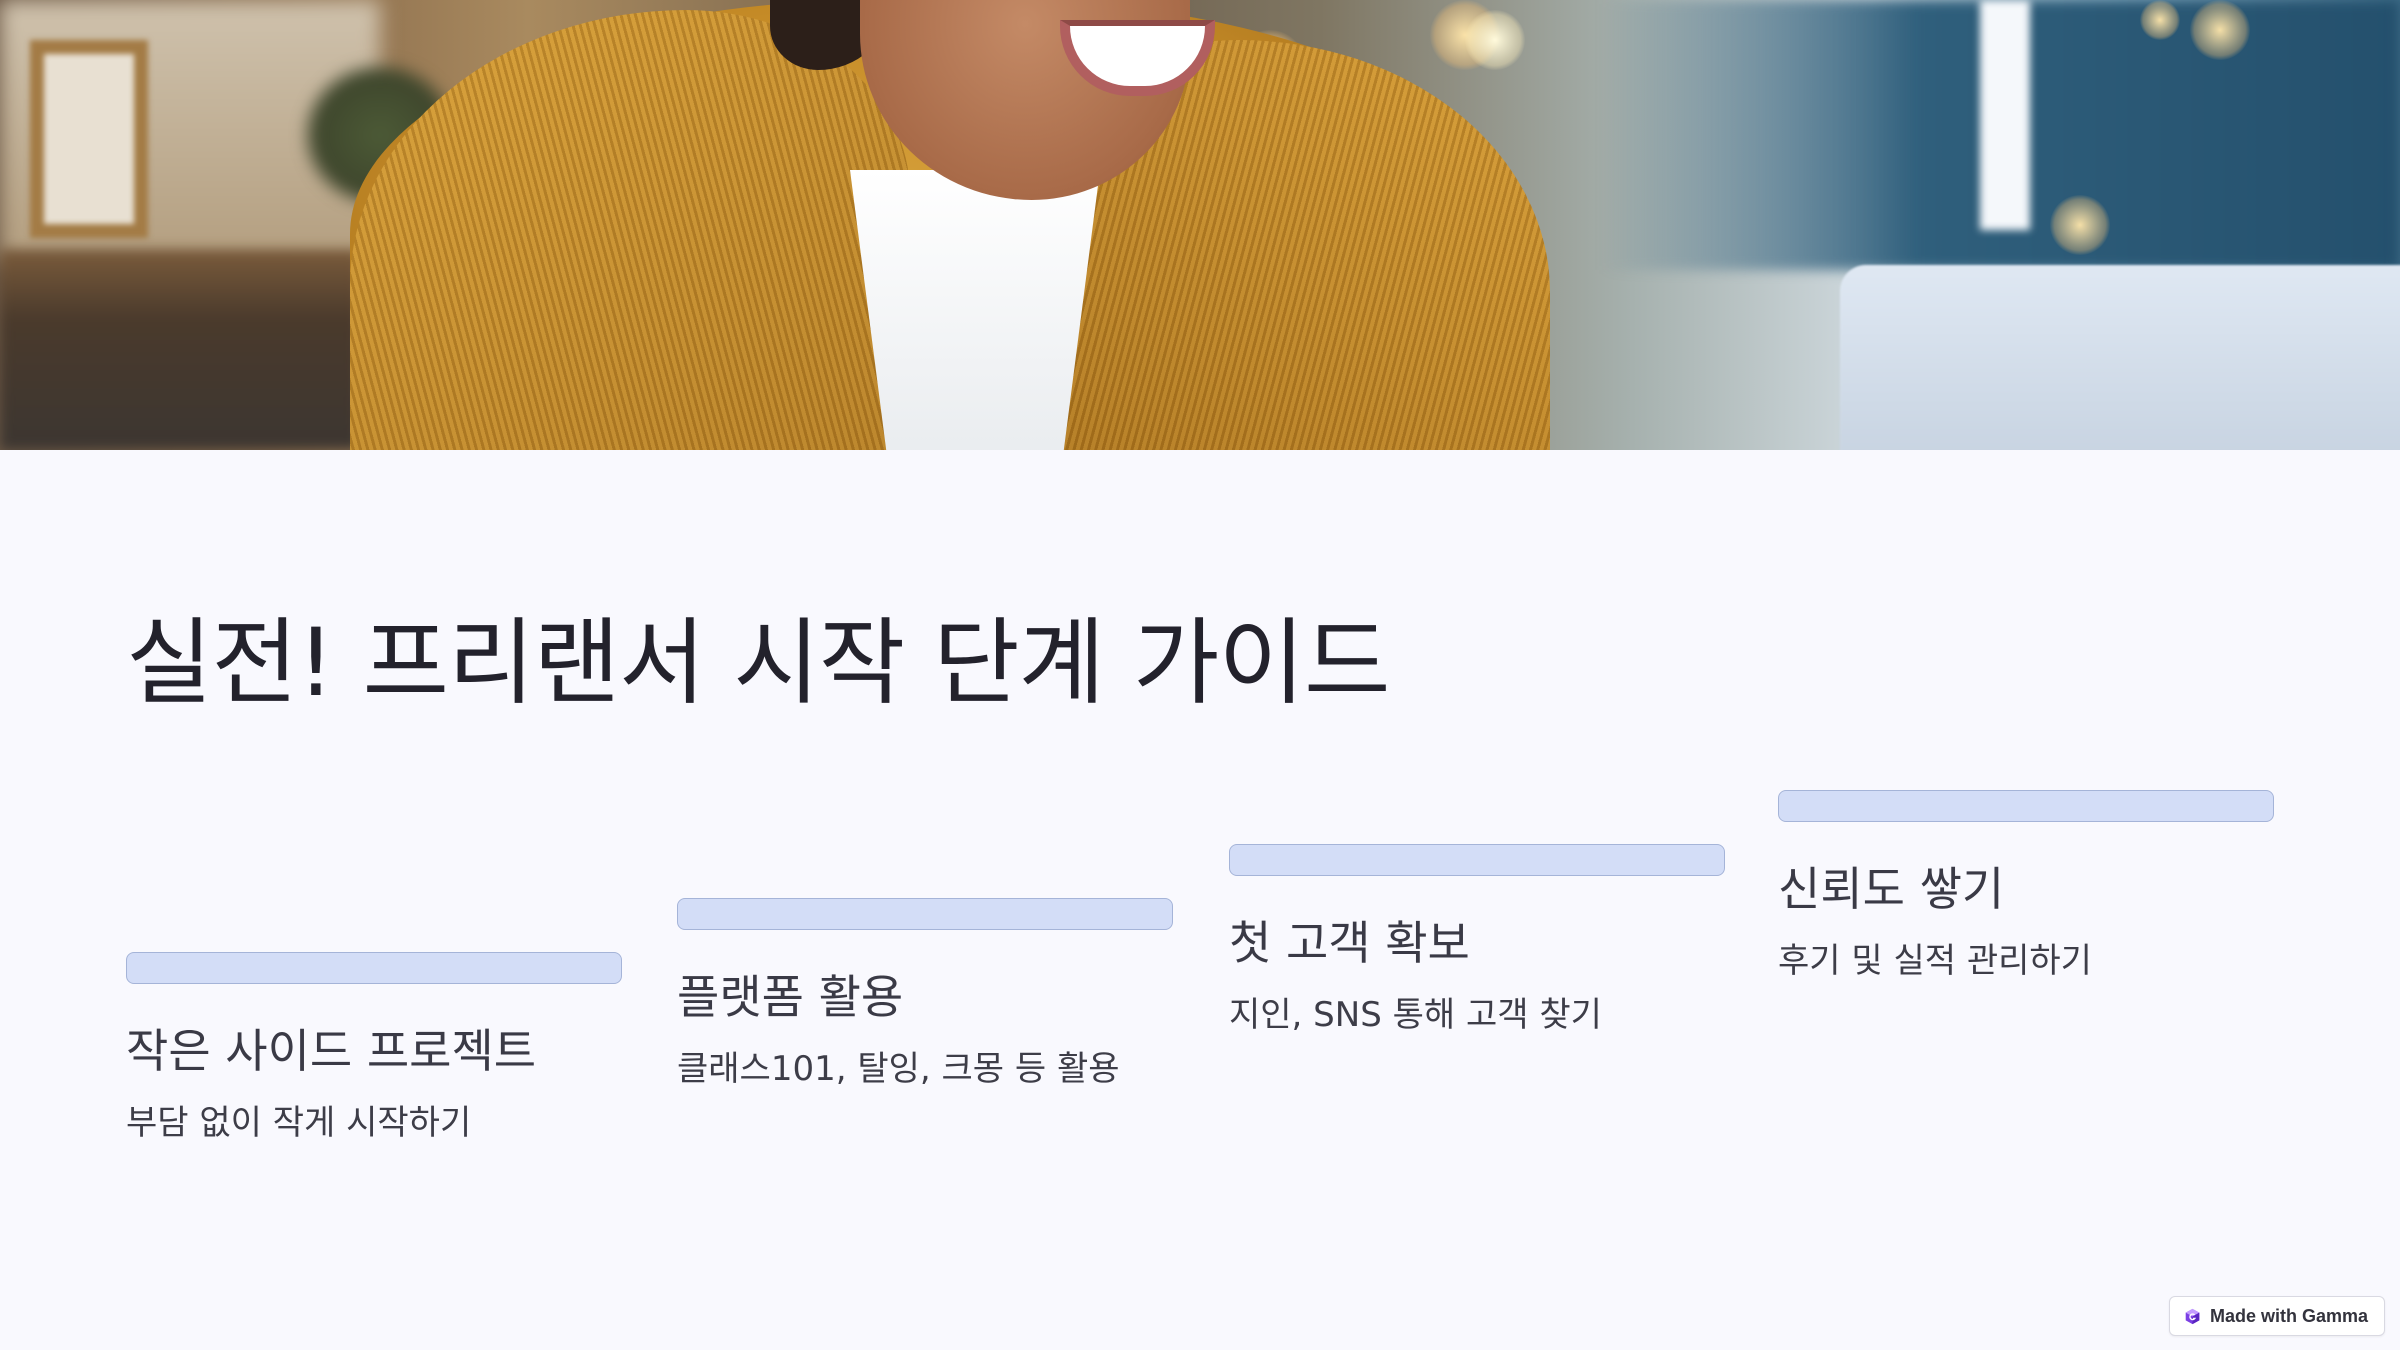 The height and width of the screenshot is (1350, 2400). Describe the element at coordinates (2026, 886) in the screenshot. I see `step-4: 신뢰도 쌓기 후기 및 실적 관리하기` at that location.